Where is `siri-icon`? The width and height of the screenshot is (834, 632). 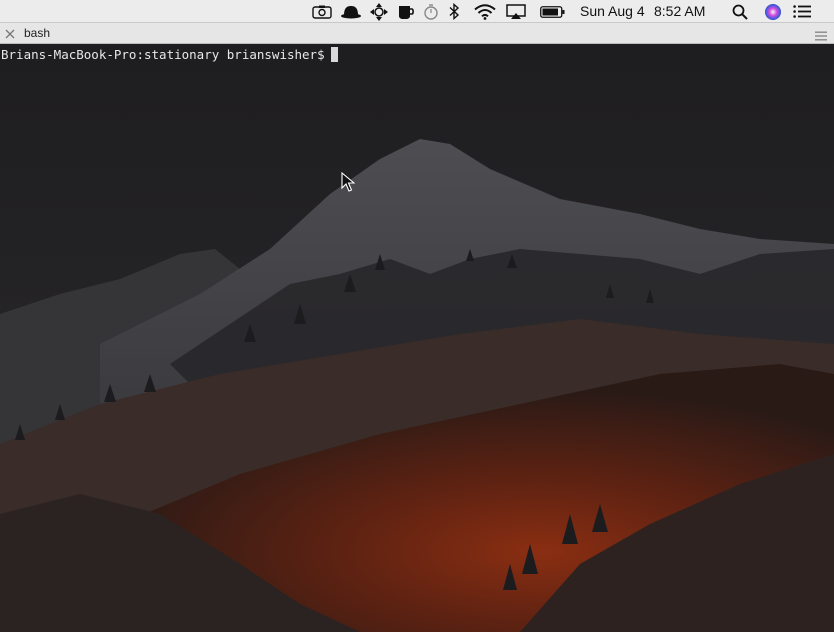
siri-icon is located at coordinates (773, 11).